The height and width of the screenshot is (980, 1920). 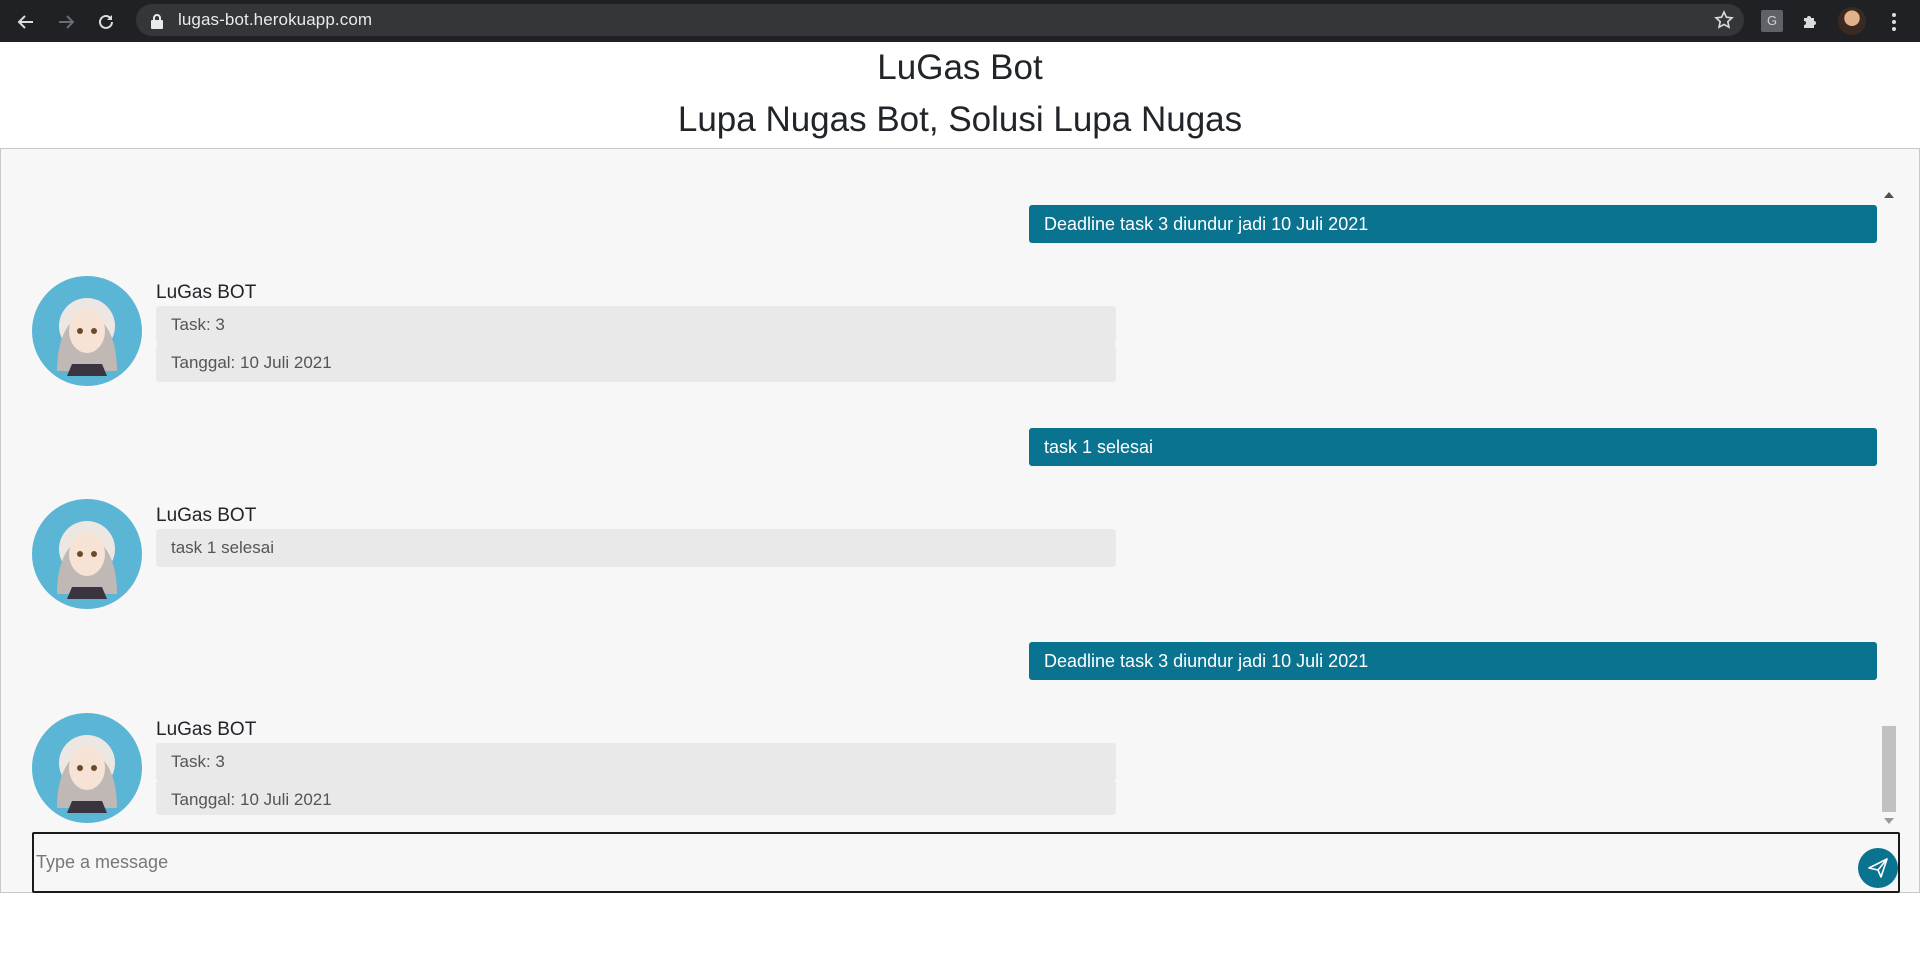 What do you see at coordinates (636, 548) in the screenshot?
I see `bot-message-line: task 1 selesai` at bounding box center [636, 548].